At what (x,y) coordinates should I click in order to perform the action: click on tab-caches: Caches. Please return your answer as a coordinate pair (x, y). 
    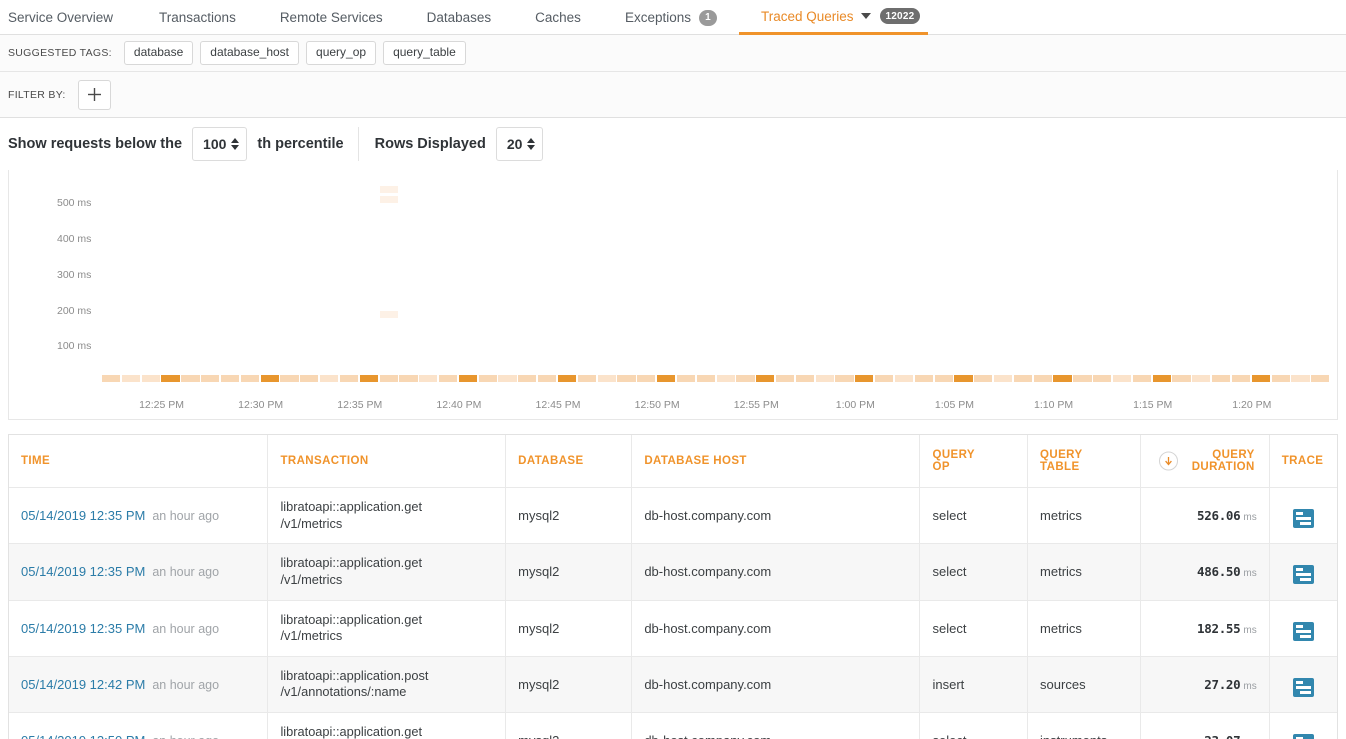
    Looking at the image, I should click on (558, 17).